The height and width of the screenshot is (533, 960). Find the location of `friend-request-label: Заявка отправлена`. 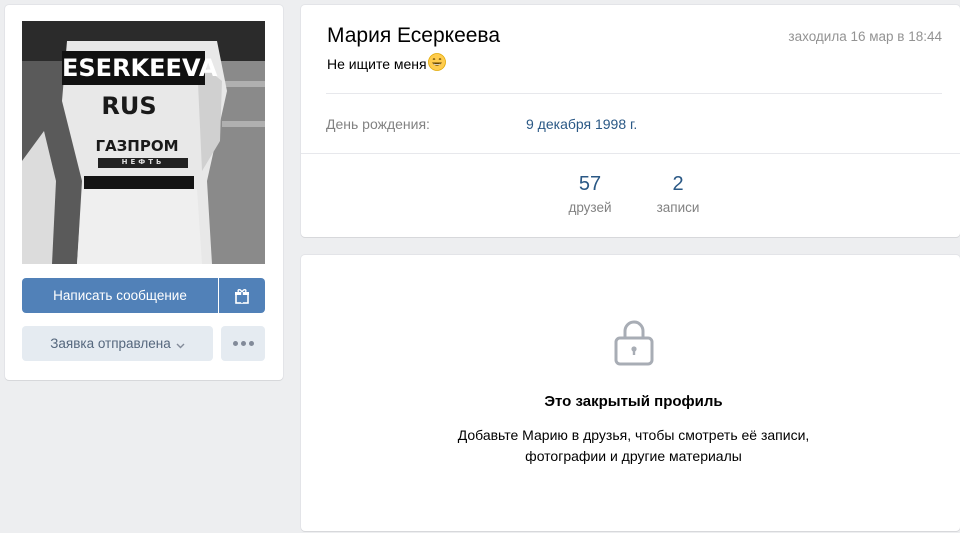

friend-request-label: Заявка отправлена is located at coordinates (110, 343).